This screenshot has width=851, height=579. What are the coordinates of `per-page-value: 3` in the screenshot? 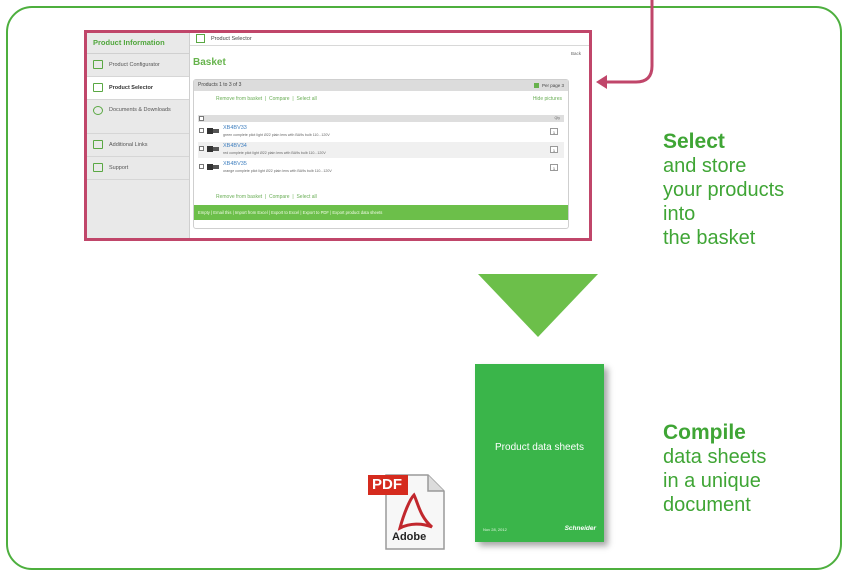 It's located at (562, 85).